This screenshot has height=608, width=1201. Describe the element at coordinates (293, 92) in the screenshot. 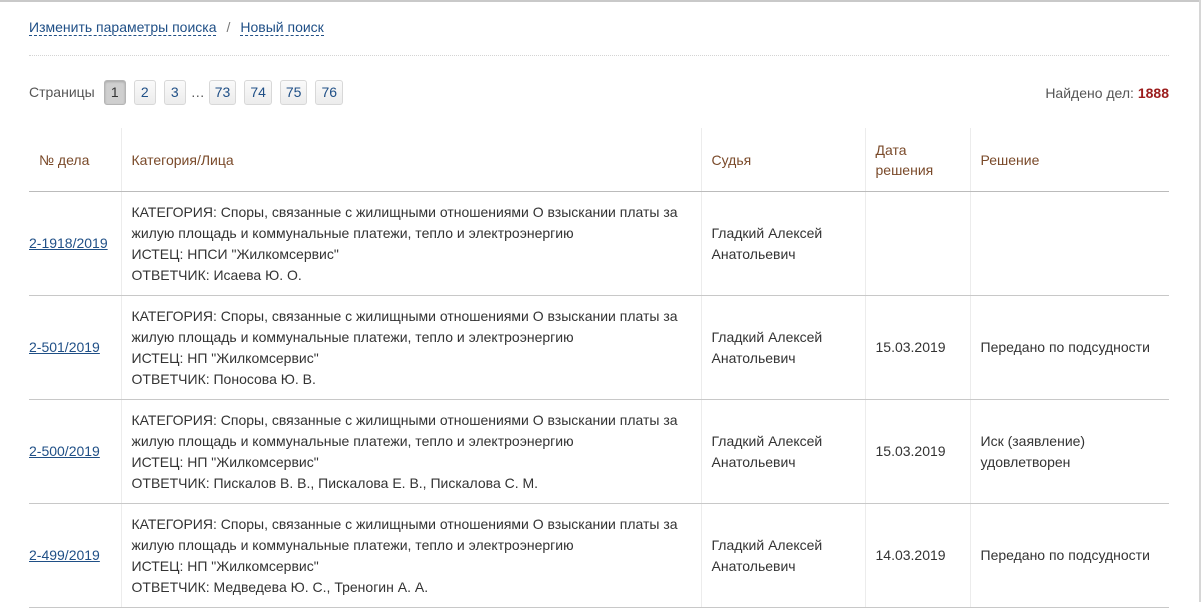

I see `page-75-button: 75` at that location.